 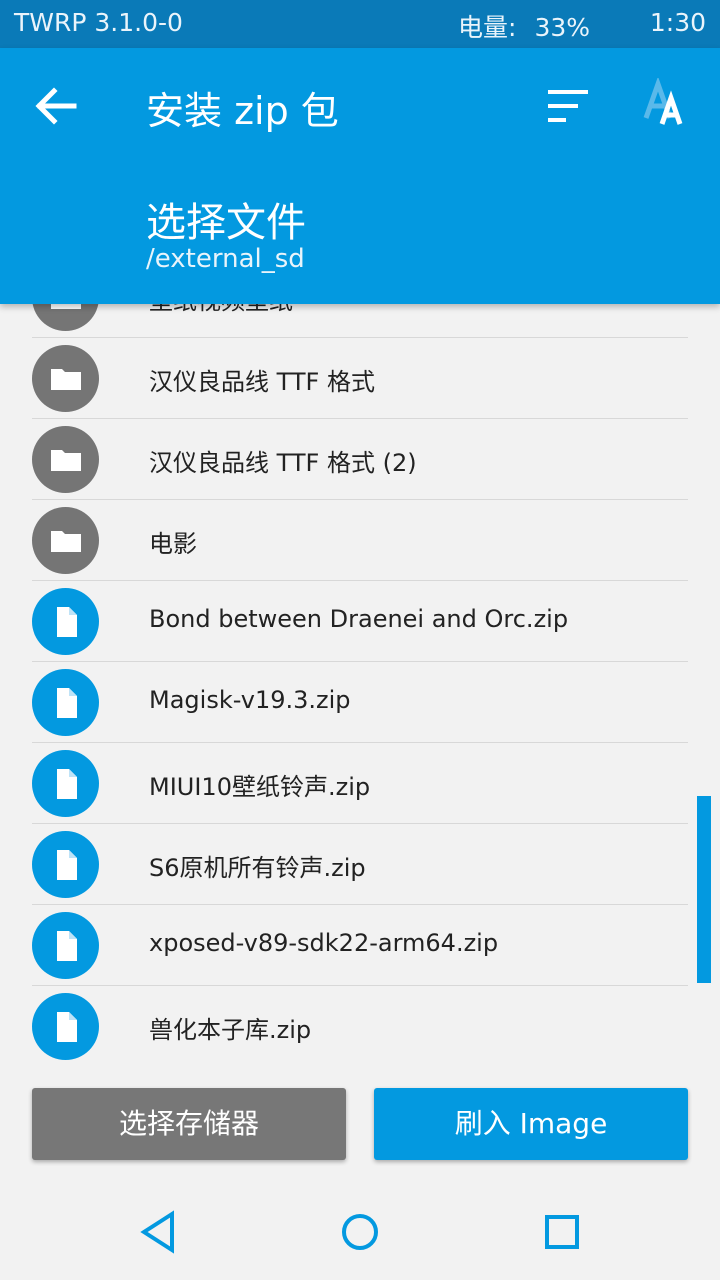 I want to click on battery-value: 33%, so click(x=562, y=27).